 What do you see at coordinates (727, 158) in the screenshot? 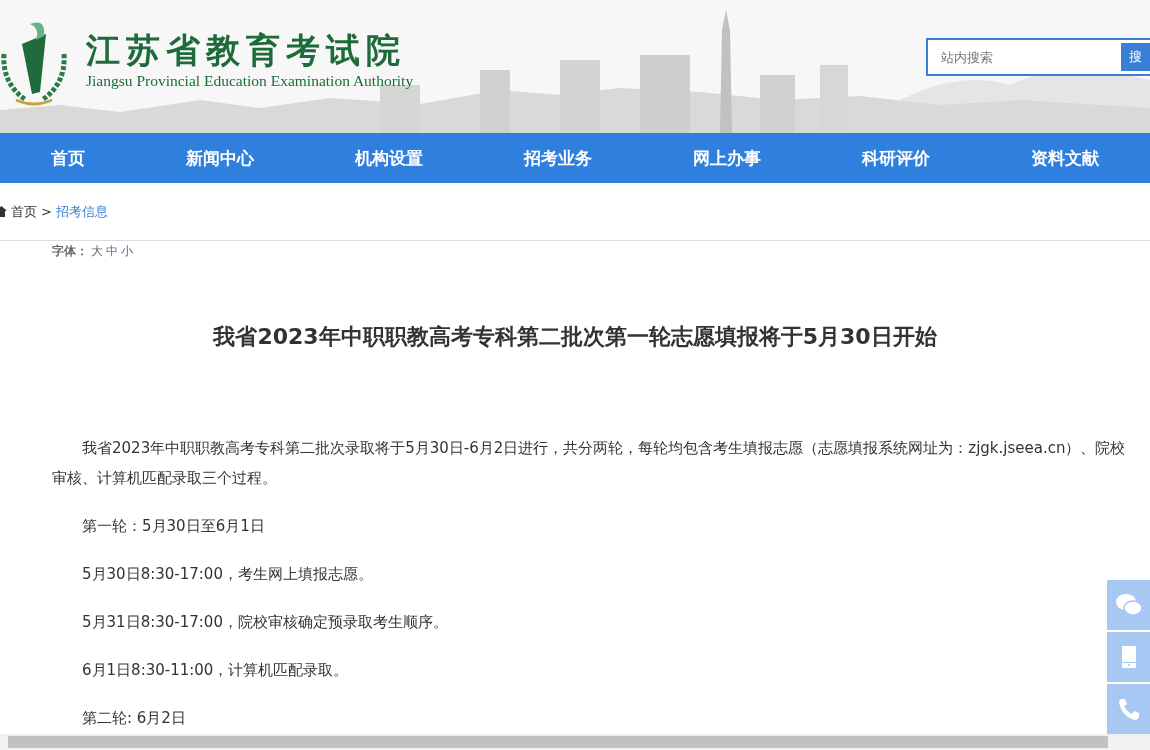
I see `nav-item: 网上办事` at bounding box center [727, 158].